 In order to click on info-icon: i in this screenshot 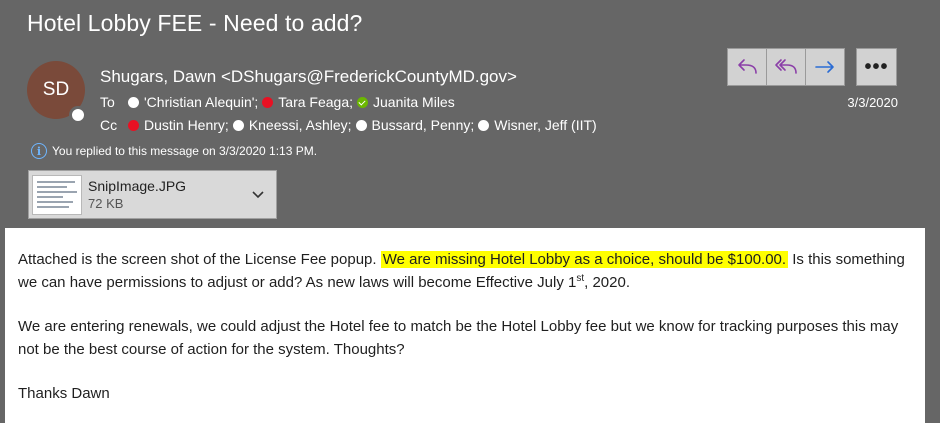, I will do `click(39, 151)`.